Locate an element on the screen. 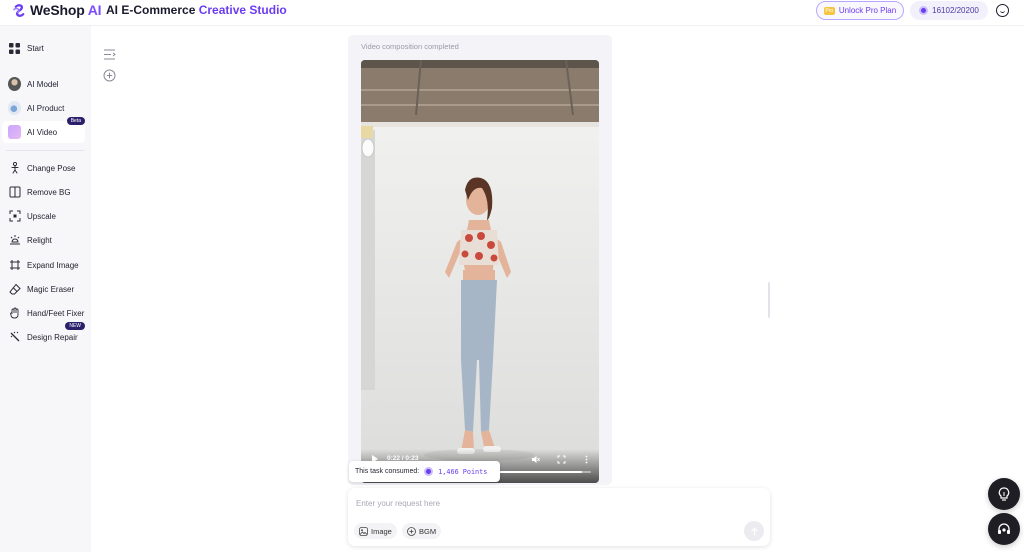 This screenshot has width=1024, height=552. sidebar-item-magic-eraser: Magic Eraser is located at coordinates (43, 289).